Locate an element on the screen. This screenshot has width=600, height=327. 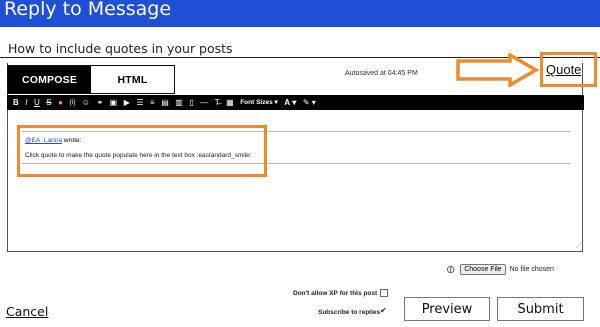
tab-compose: COMPOSE is located at coordinates (49, 79).